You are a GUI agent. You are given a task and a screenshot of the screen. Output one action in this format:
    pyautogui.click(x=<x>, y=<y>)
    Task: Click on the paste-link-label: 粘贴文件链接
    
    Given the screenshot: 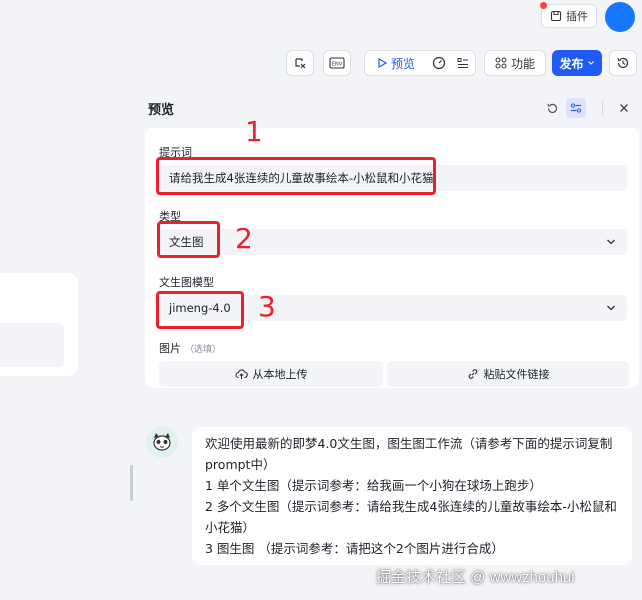 What is the action you would take?
    pyautogui.click(x=516, y=374)
    